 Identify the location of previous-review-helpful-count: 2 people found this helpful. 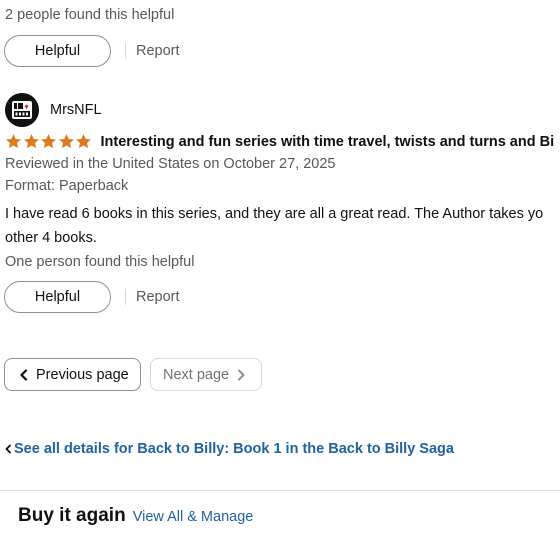
(90, 15).